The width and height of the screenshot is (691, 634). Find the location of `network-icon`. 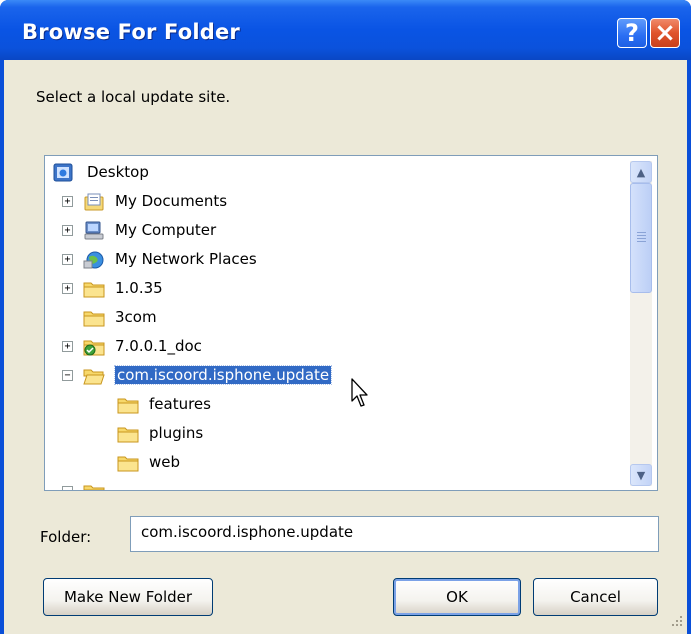

network-icon is located at coordinates (93, 260).